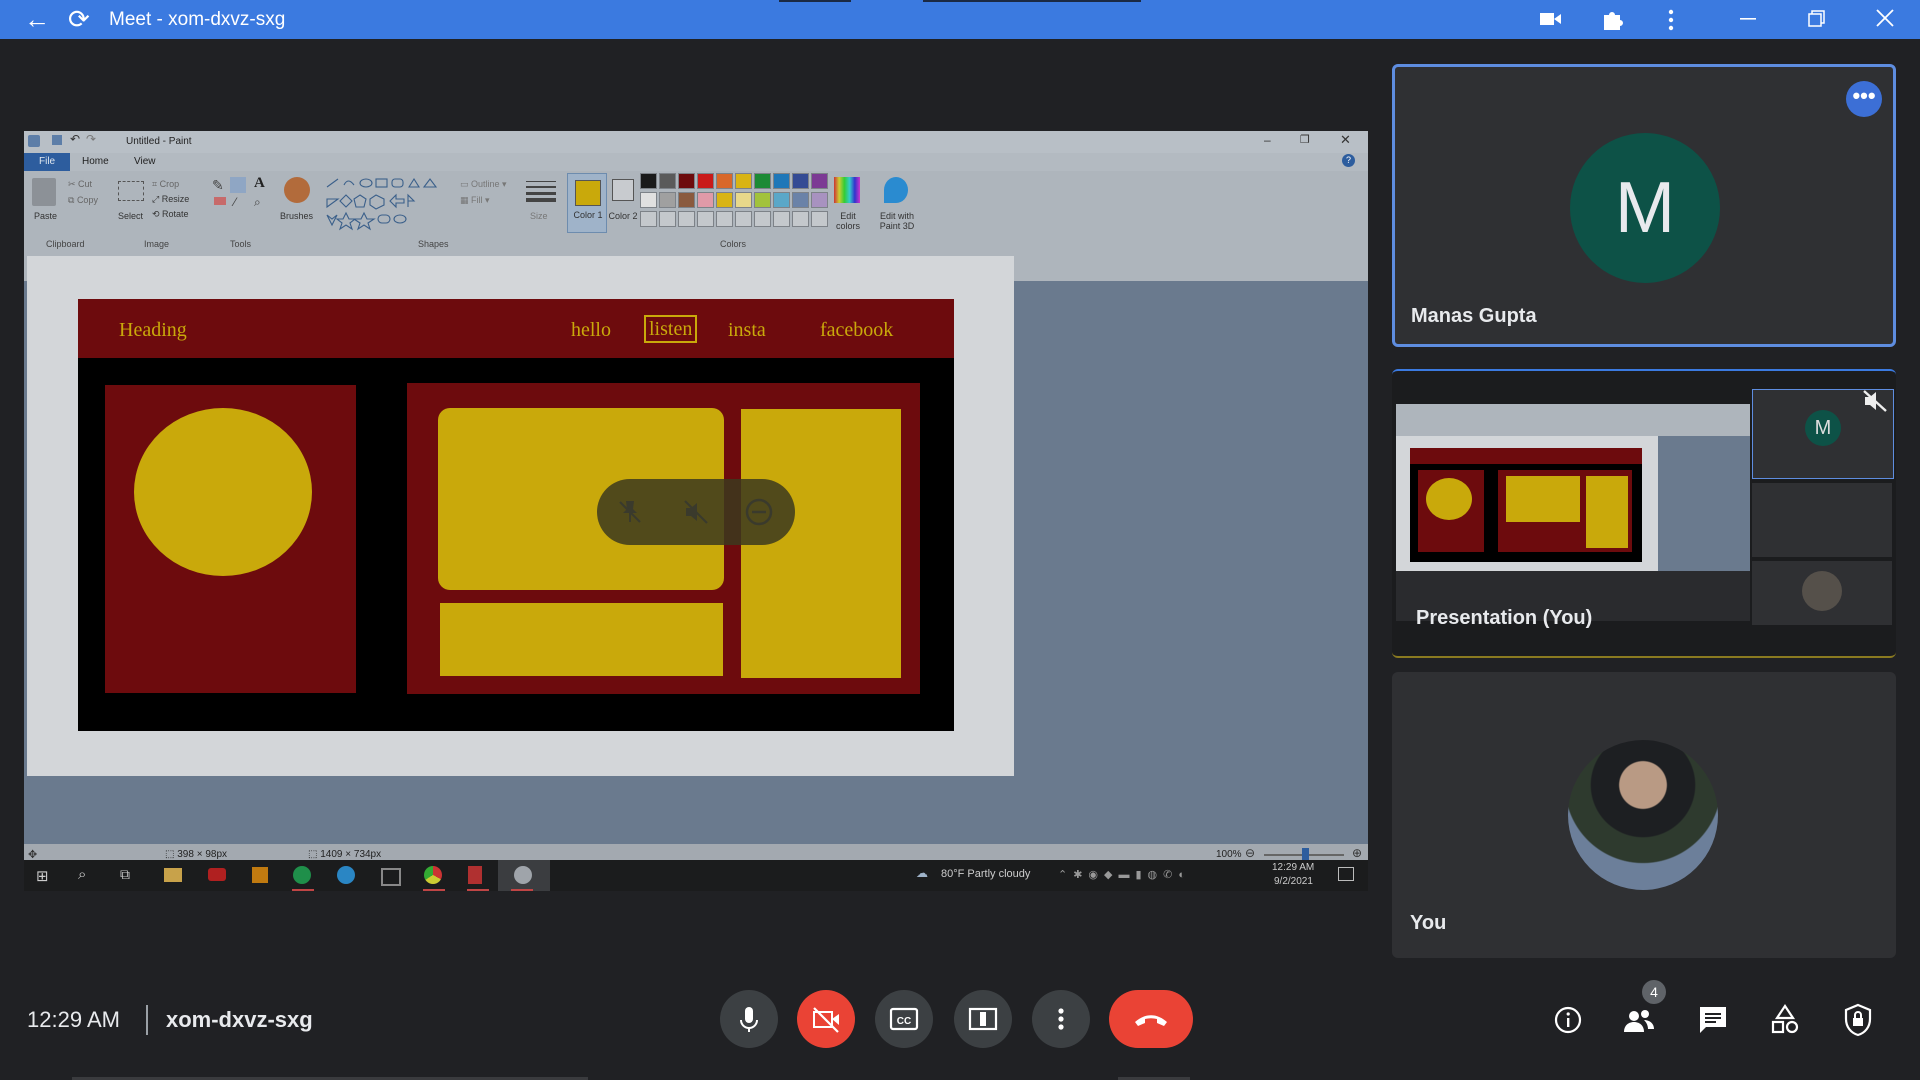 The image size is (1920, 1080). Describe the element at coordinates (145, 161) in the screenshot. I see `tab-view: View` at that location.